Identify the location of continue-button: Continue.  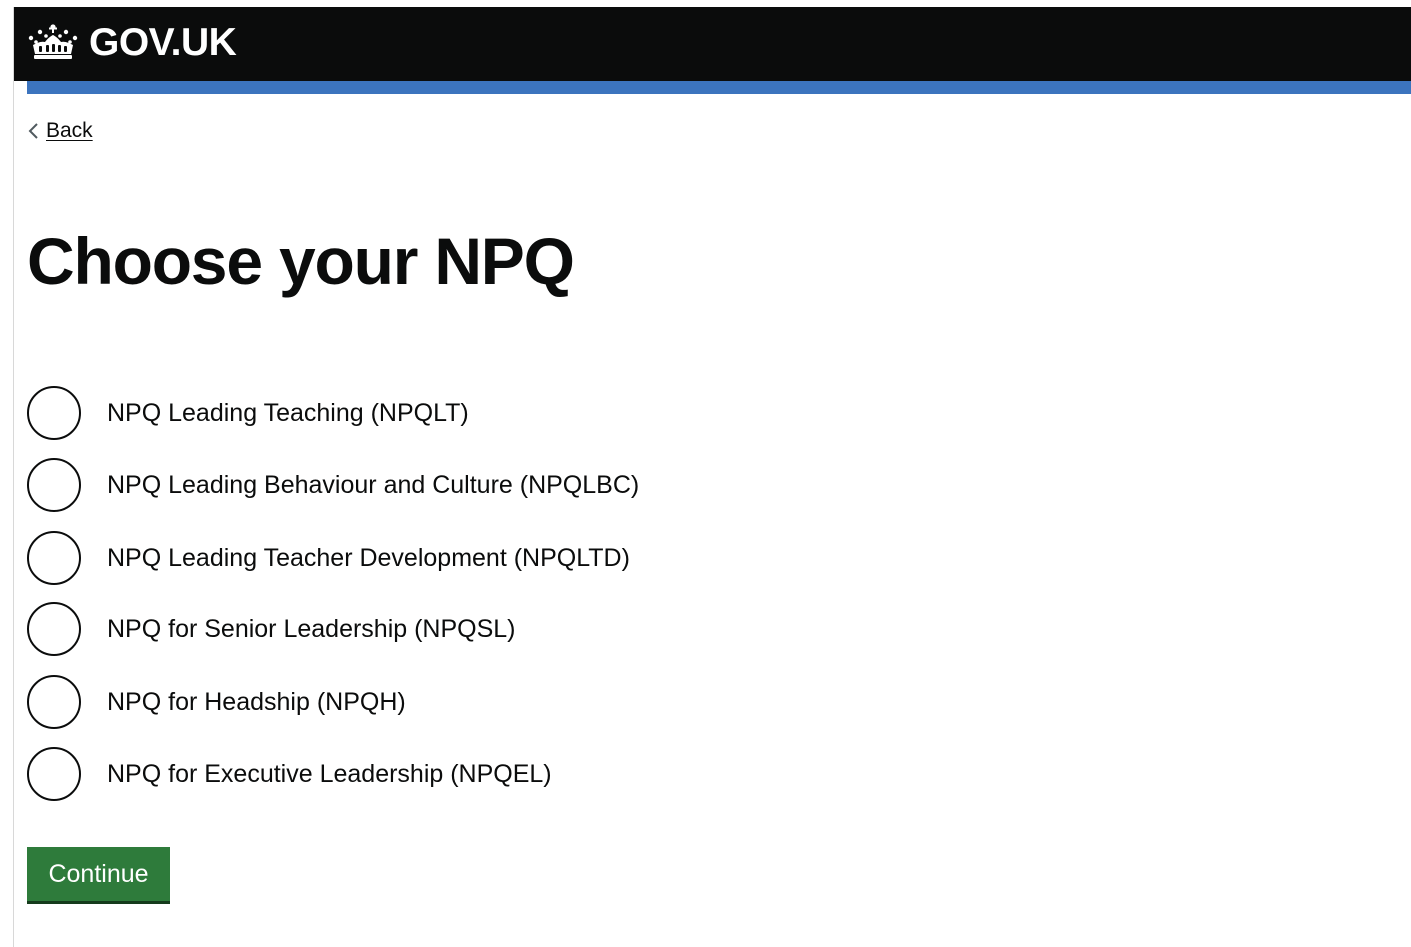
(98, 874).